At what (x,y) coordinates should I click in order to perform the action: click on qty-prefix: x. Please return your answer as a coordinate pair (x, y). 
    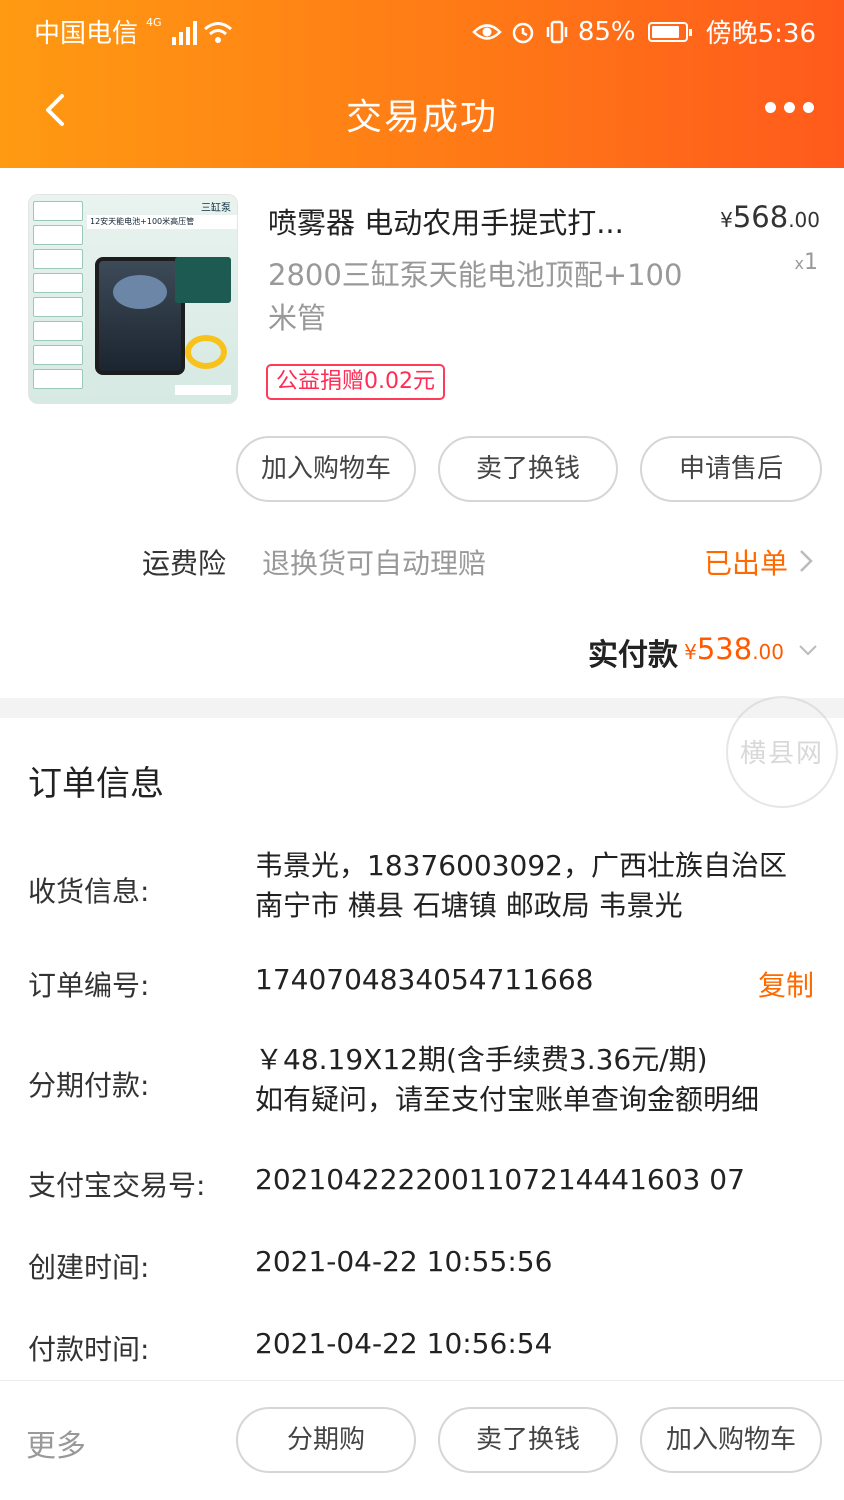
    Looking at the image, I should click on (799, 263).